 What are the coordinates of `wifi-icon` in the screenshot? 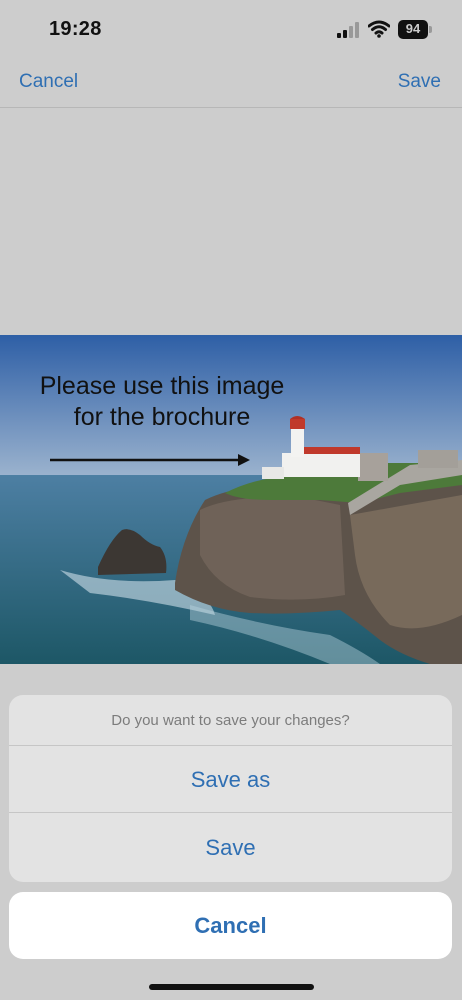 It's located at (379, 29).